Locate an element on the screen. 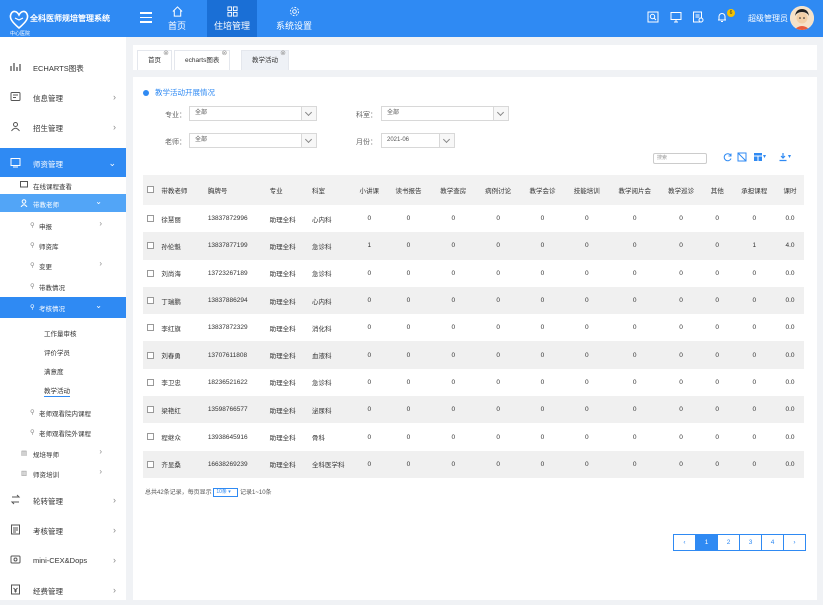 Image resolution: width=823 pixels, height=605 pixels. sidebar-sub-in-course: ⚲ 老师观看院内课程 is located at coordinates (63, 412).